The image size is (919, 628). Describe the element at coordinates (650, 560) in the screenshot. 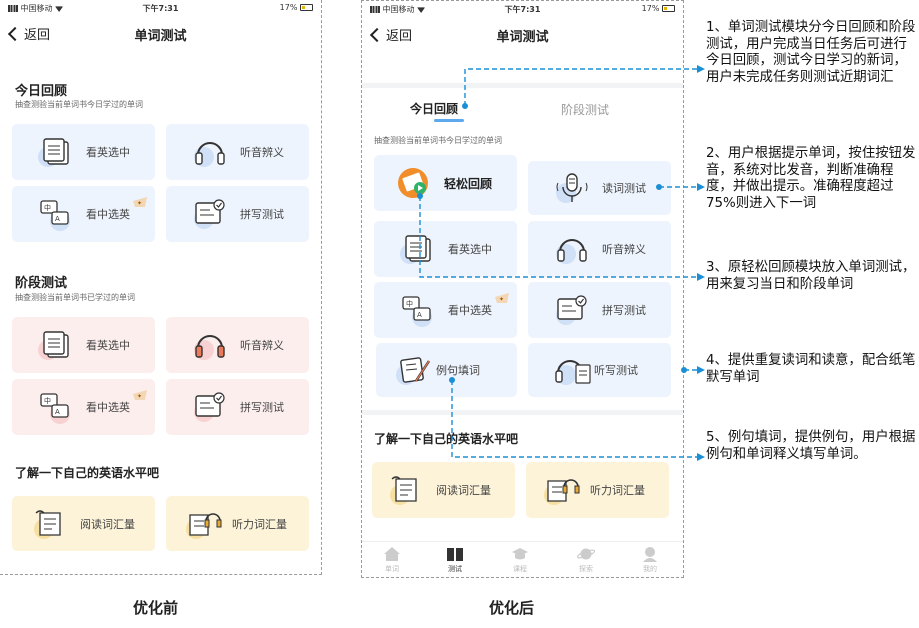

I see `tabbar-item-me: 我的` at that location.